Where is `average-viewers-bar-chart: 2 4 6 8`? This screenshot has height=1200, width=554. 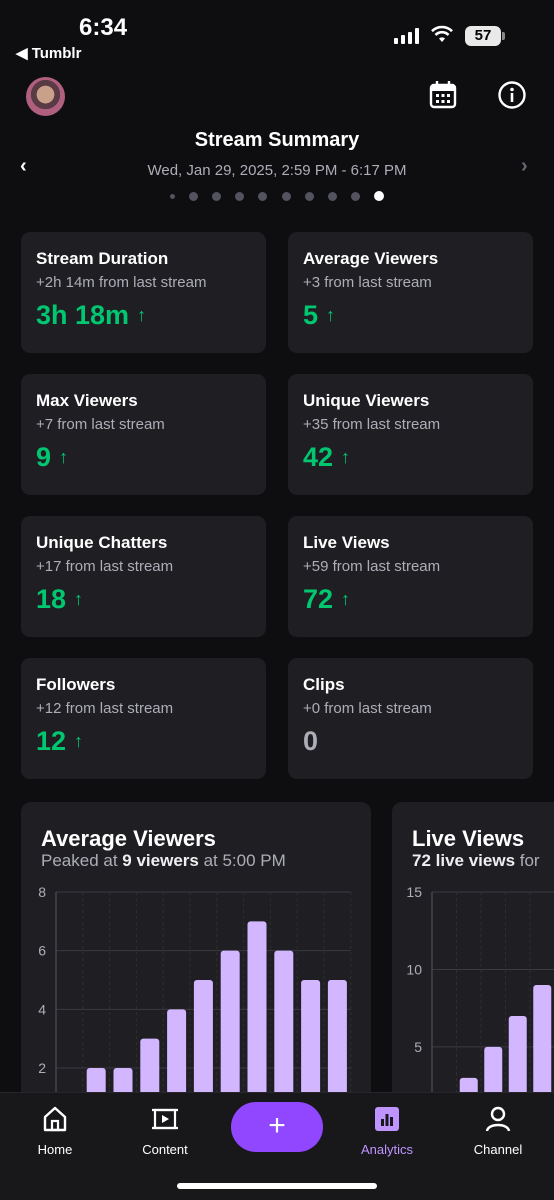 average-viewers-bar-chart: 2 4 6 8 is located at coordinates (195, 993).